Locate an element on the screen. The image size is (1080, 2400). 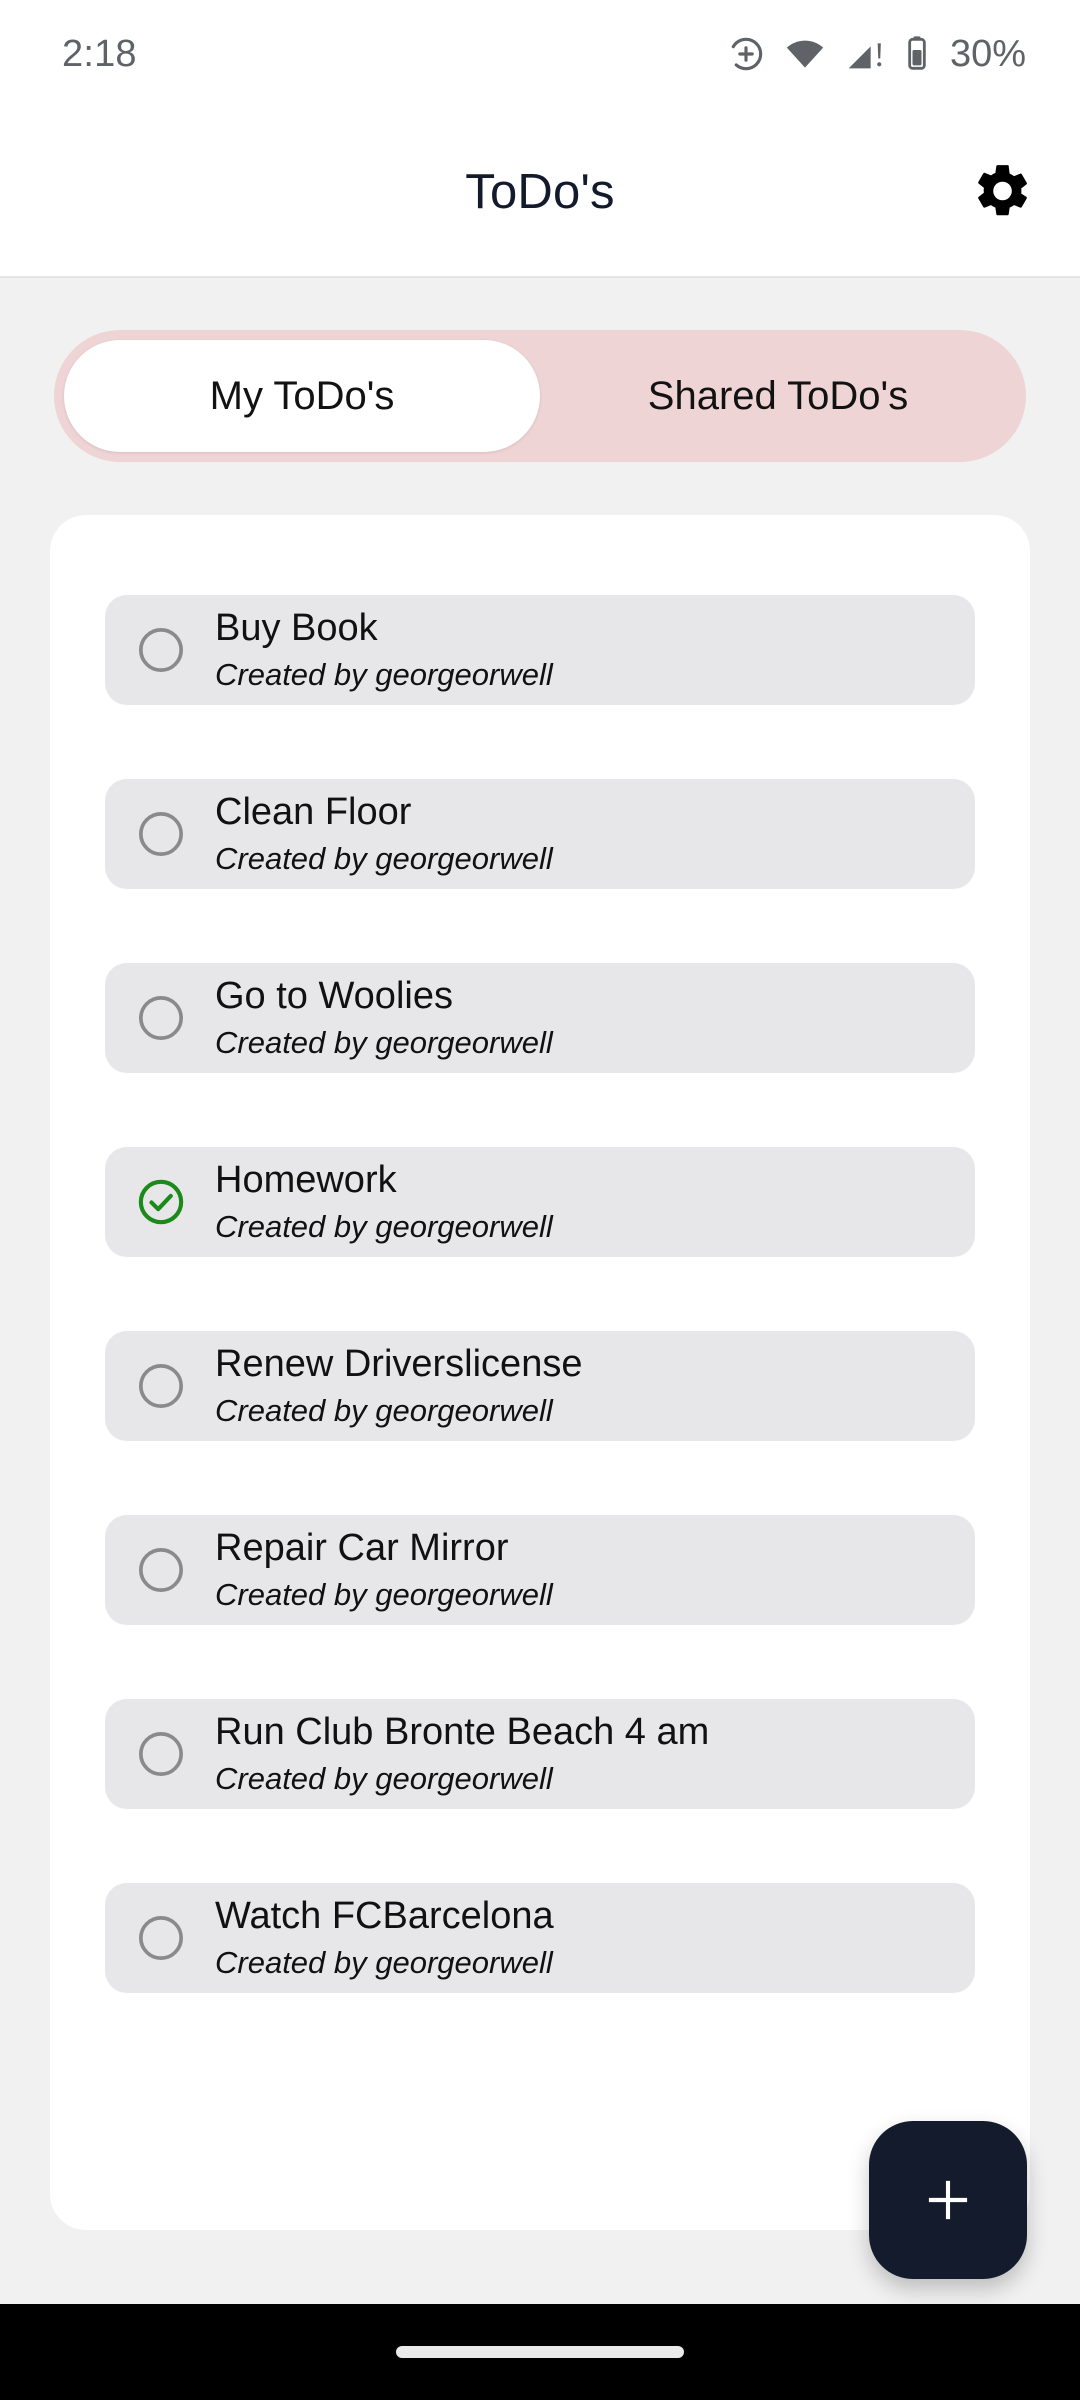
page-title: ToDo's is located at coordinates (540, 192).